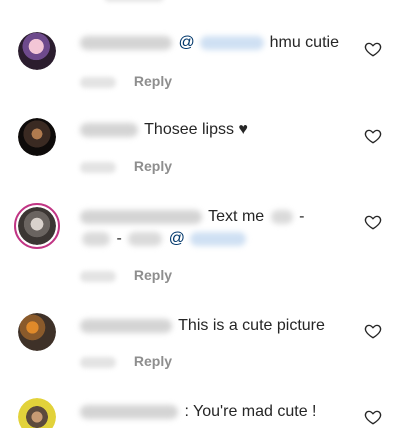 The image size is (408, 428). I want to click on avatar-with-story-ring, so click(37, 226).